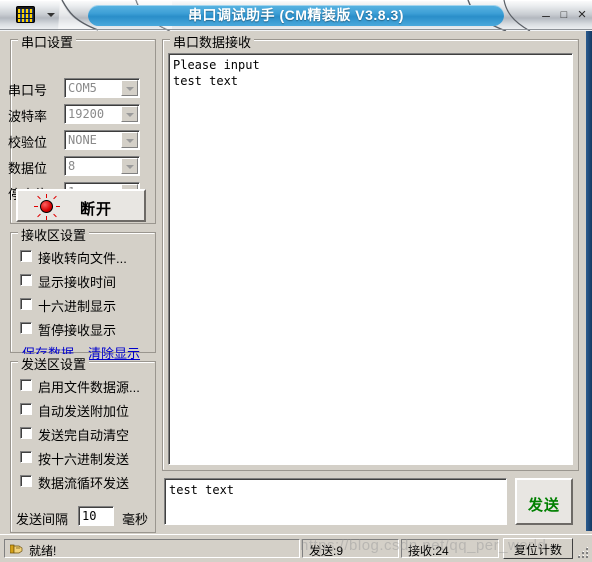 This screenshot has width=592, height=562. What do you see at coordinates (84, 435) in the screenshot?
I see `checkbox-label: 发送完自动清空` at bounding box center [84, 435].